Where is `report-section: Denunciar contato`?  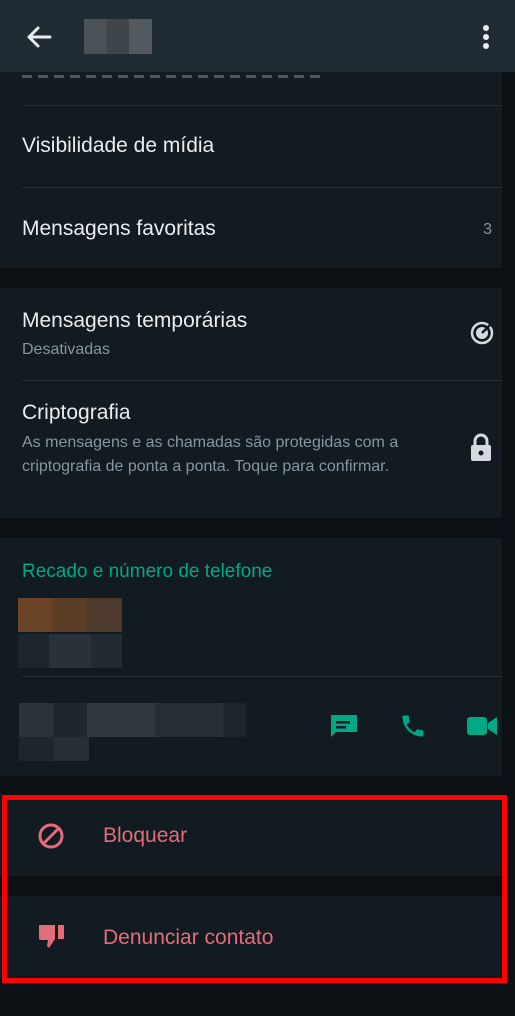 report-section: Denunciar contato is located at coordinates (251, 937).